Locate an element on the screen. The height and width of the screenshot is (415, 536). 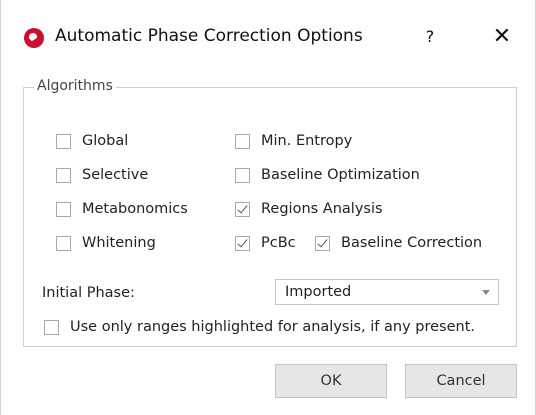
dialog-title: Automatic Phase Correction Options is located at coordinates (209, 36).